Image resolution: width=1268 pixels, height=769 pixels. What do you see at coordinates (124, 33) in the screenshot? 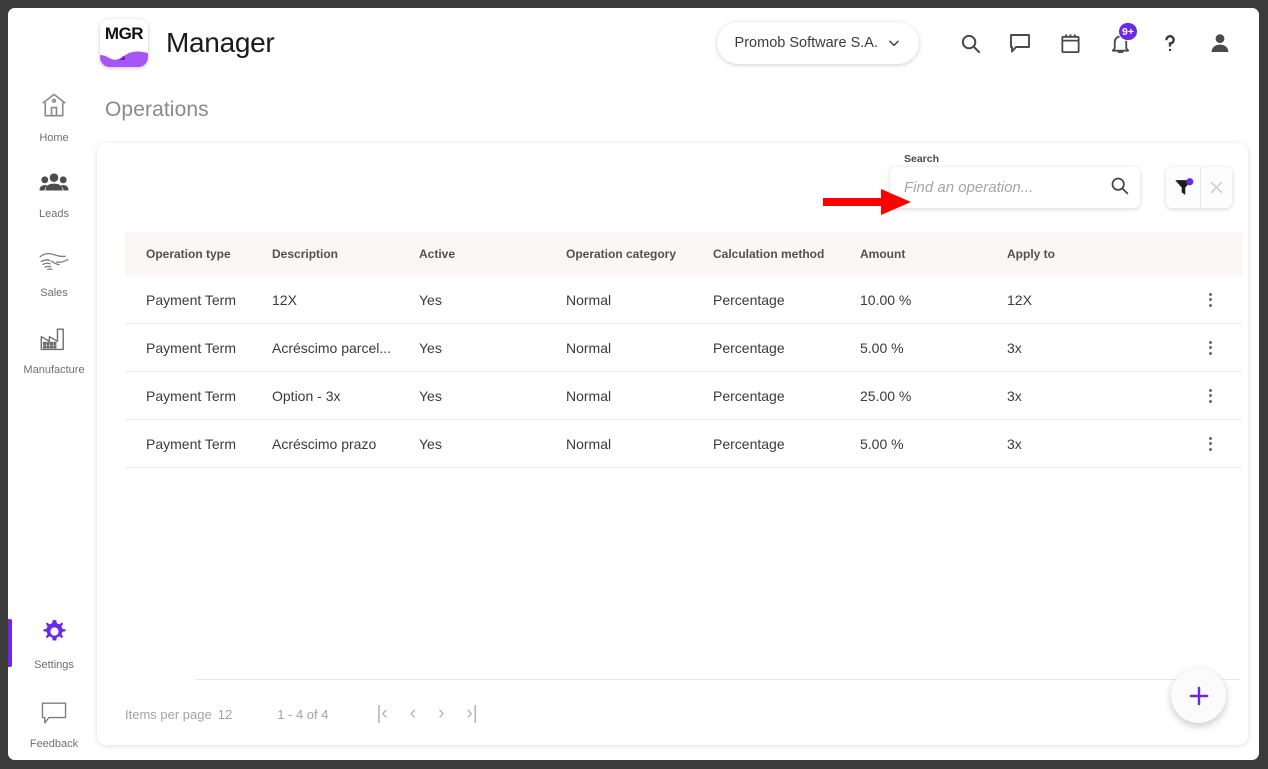
I see `logo-text: MGR` at bounding box center [124, 33].